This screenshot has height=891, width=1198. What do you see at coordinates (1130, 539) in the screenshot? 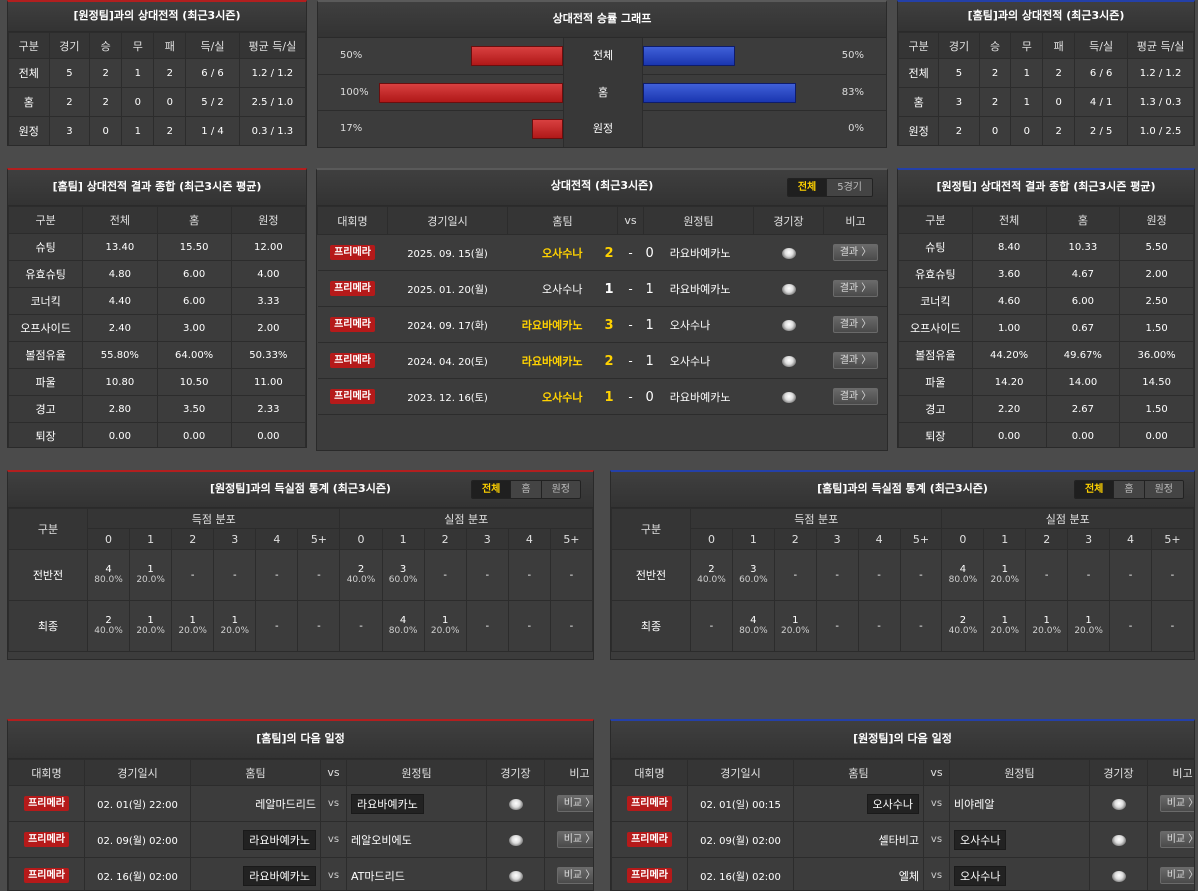
I see `goal-count-header: 4` at bounding box center [1130, 539].